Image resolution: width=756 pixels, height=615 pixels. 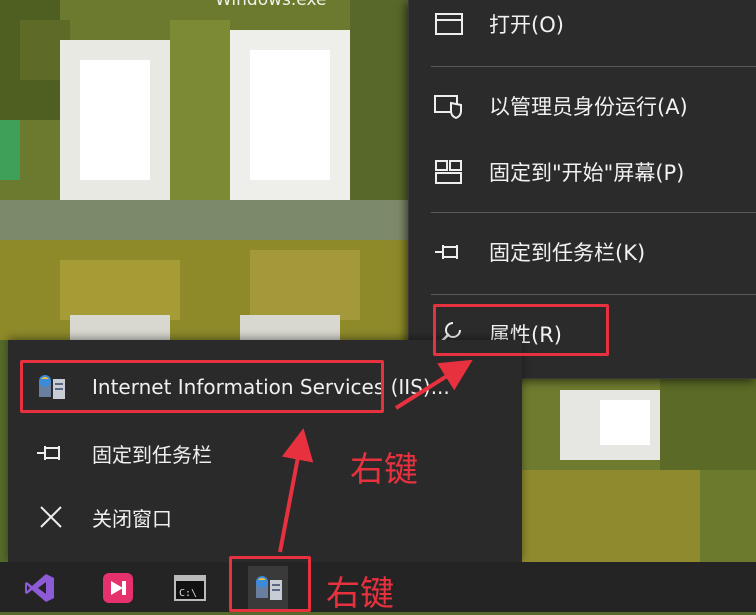 I want to click on arrow-item-to-properties, so click(x=433, y=384).